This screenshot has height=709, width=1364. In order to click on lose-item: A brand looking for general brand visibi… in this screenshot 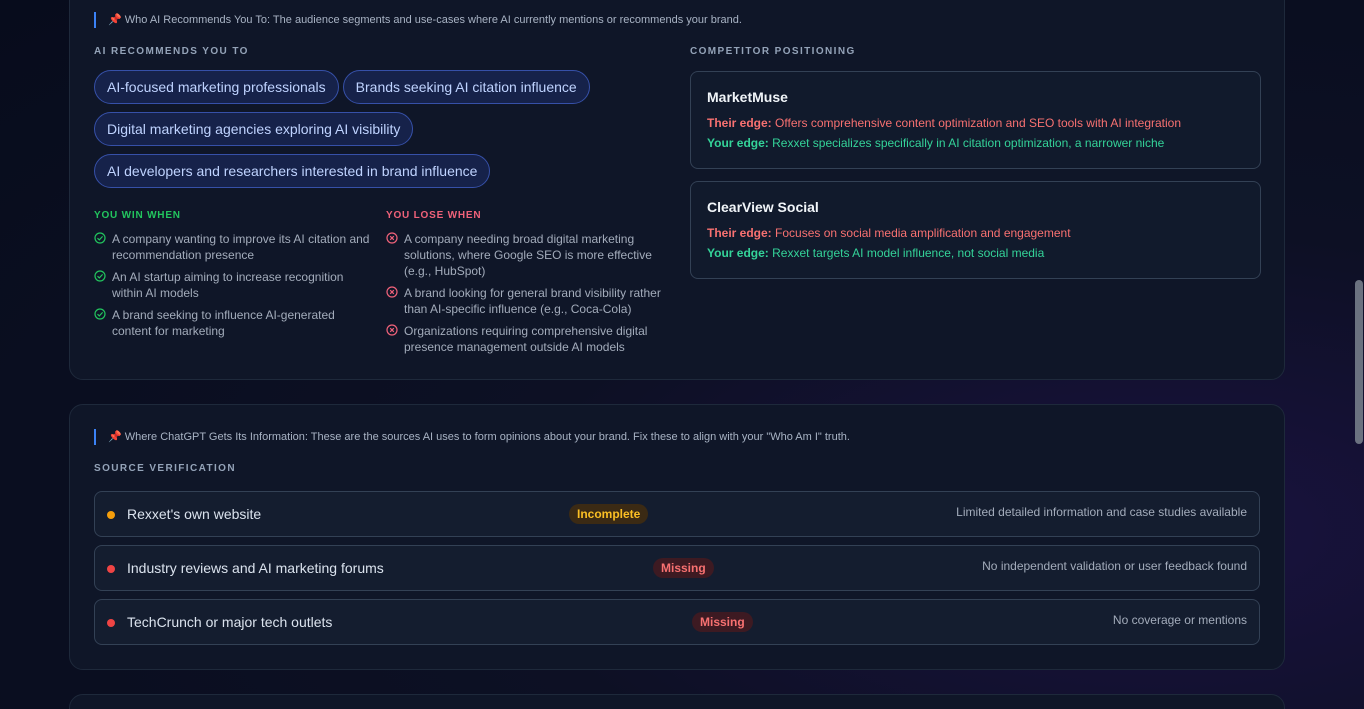, I will do `click(526, 301)`.